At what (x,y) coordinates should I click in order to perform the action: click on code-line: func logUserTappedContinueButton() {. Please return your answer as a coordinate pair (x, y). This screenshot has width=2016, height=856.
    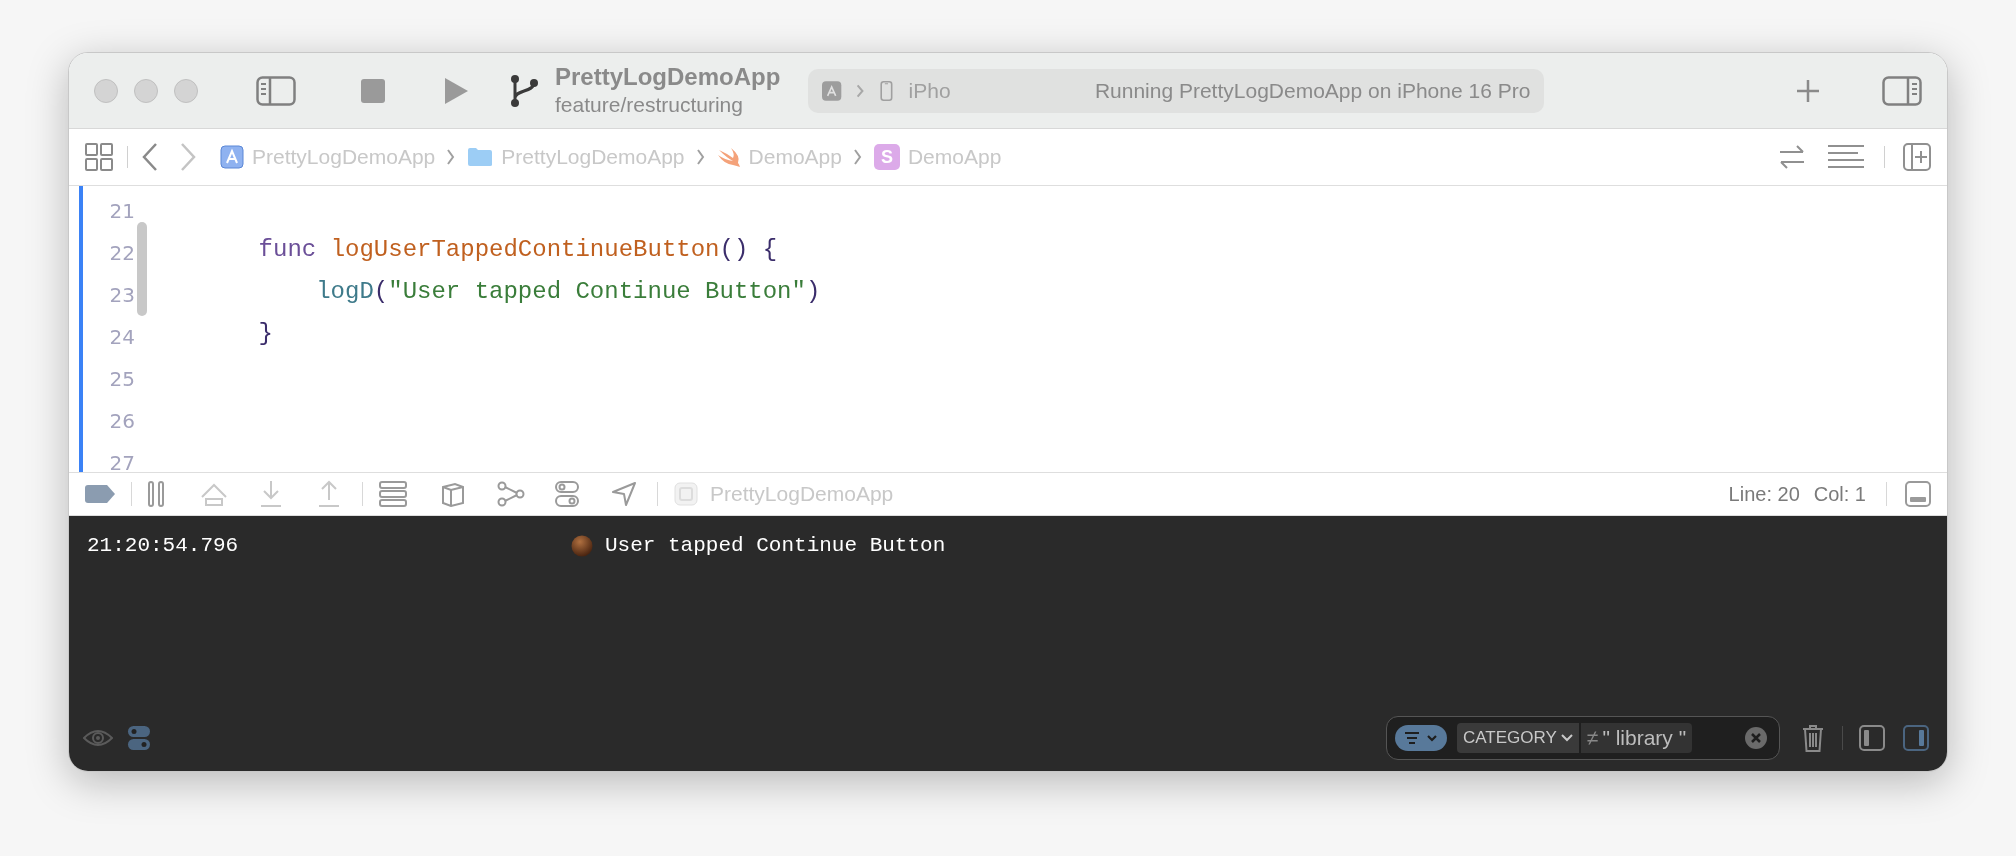
    Looking at the image, I should click on (517, 249).